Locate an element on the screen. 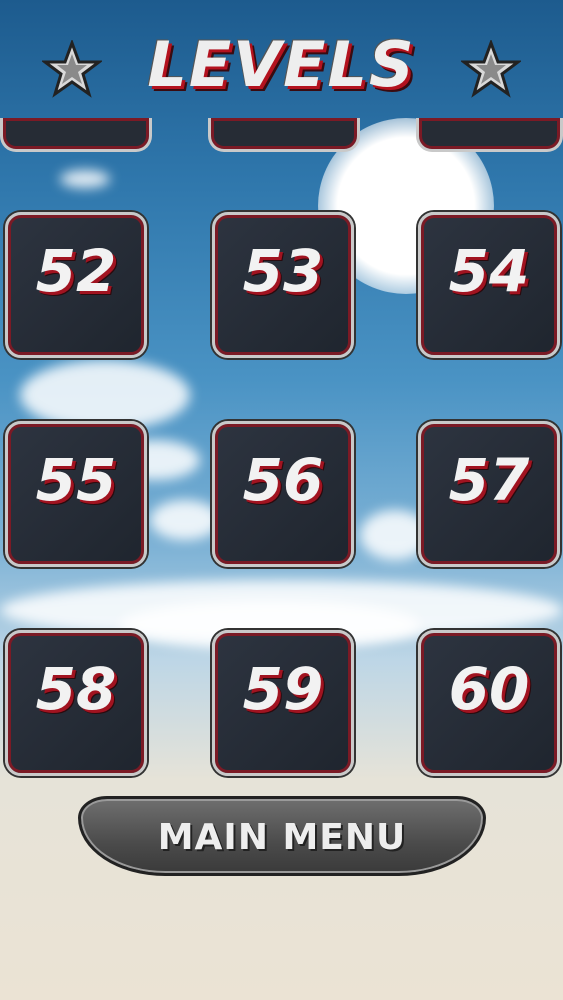  level-tile: 59 is located at coordinates (283, 703).